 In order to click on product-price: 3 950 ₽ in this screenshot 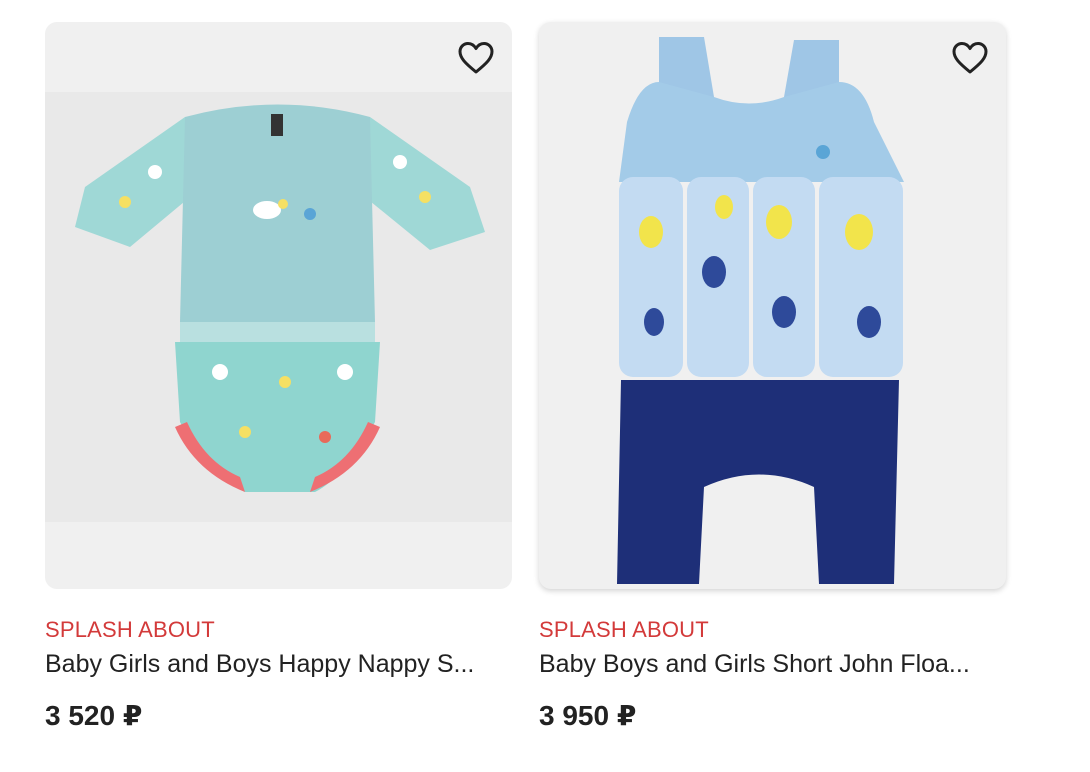, I will do `click(588, 715)`.